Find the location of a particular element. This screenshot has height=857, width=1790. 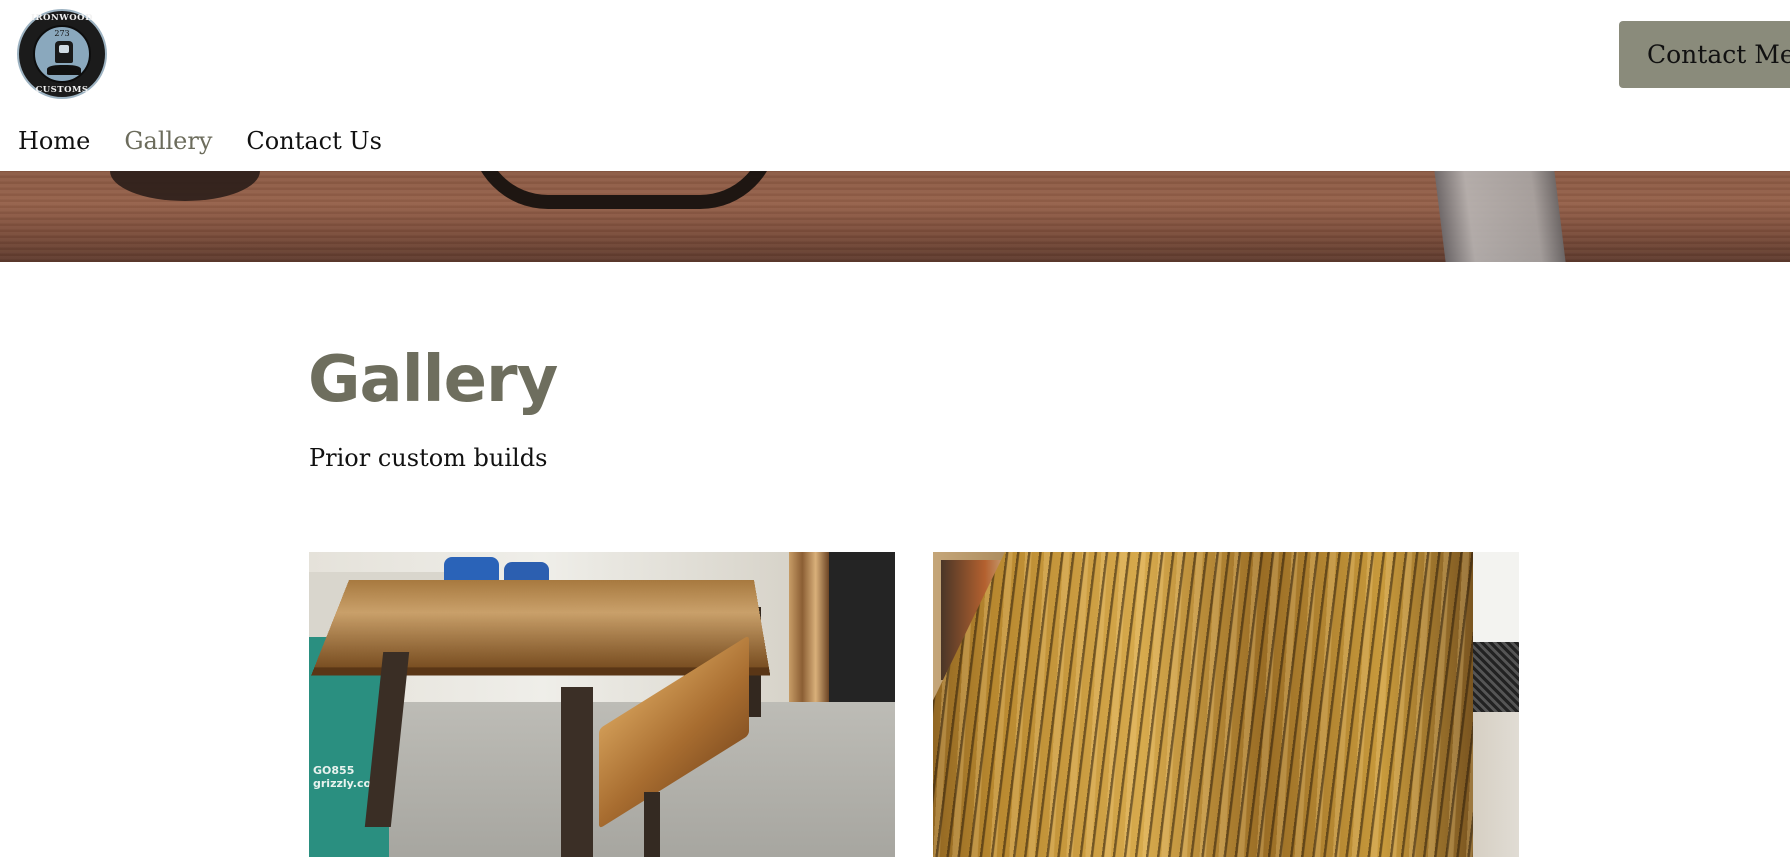

banner-ruler is located at coordinates (1500, 216).